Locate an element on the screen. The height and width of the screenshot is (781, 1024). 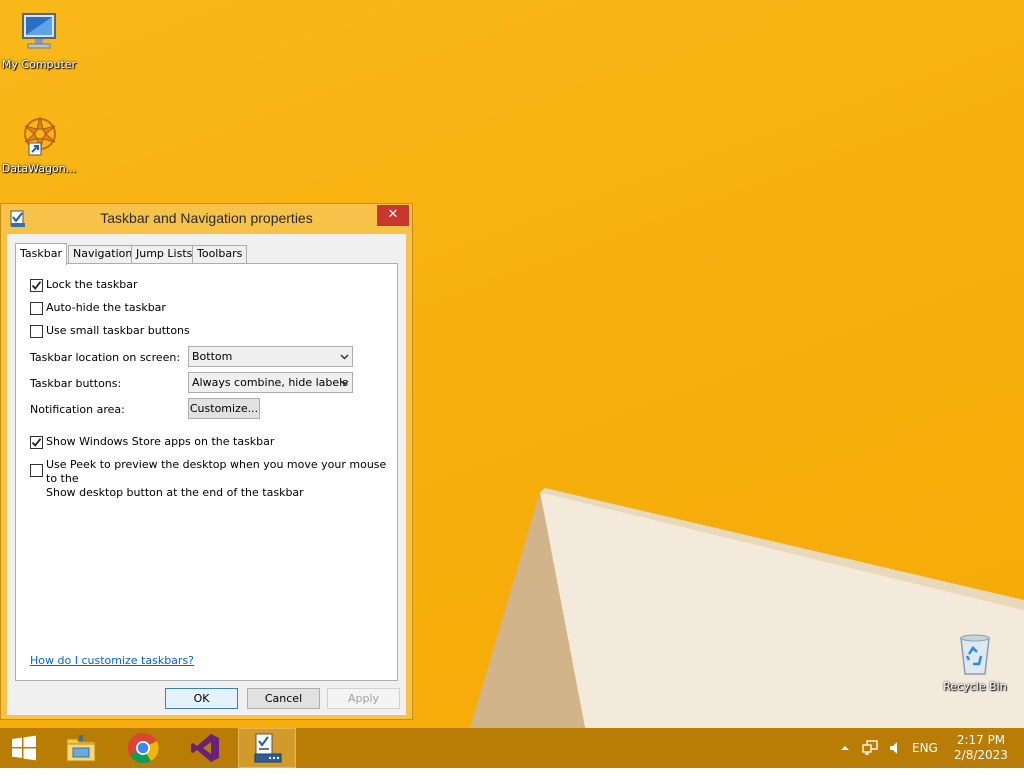
chrome-button is located at coordinates (143, 748).